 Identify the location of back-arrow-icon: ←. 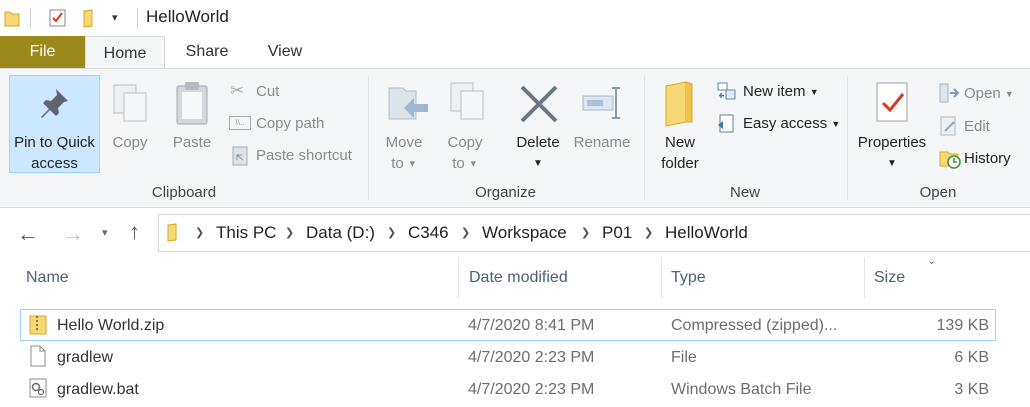
(28, 234).